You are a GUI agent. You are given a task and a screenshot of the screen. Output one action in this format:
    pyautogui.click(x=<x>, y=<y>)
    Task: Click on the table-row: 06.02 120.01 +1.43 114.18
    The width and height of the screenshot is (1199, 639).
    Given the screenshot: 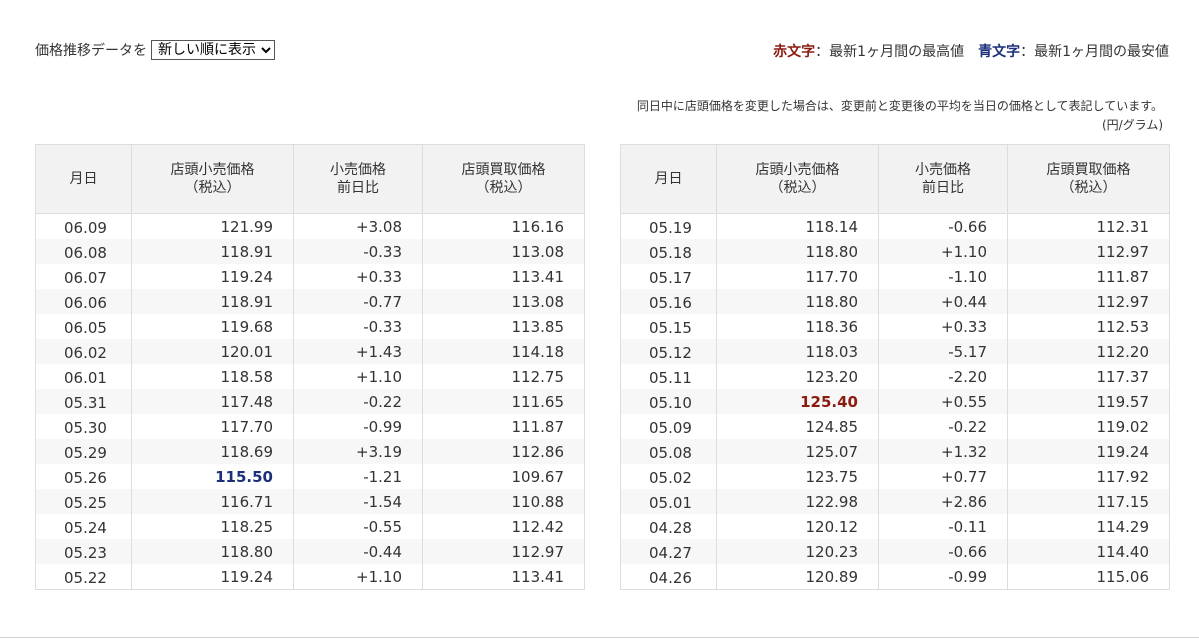 What is the action you would take?
    pyautogui.click(x=310, y=351)
    